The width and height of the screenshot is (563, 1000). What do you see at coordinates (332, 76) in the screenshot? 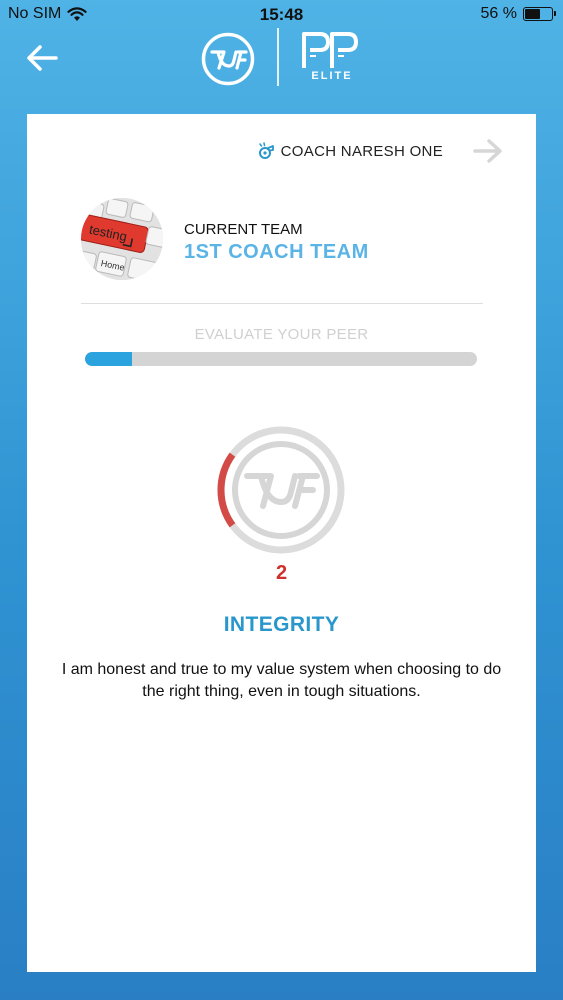
I see `elite-label: ELITE` at bounding box center [332, 76].